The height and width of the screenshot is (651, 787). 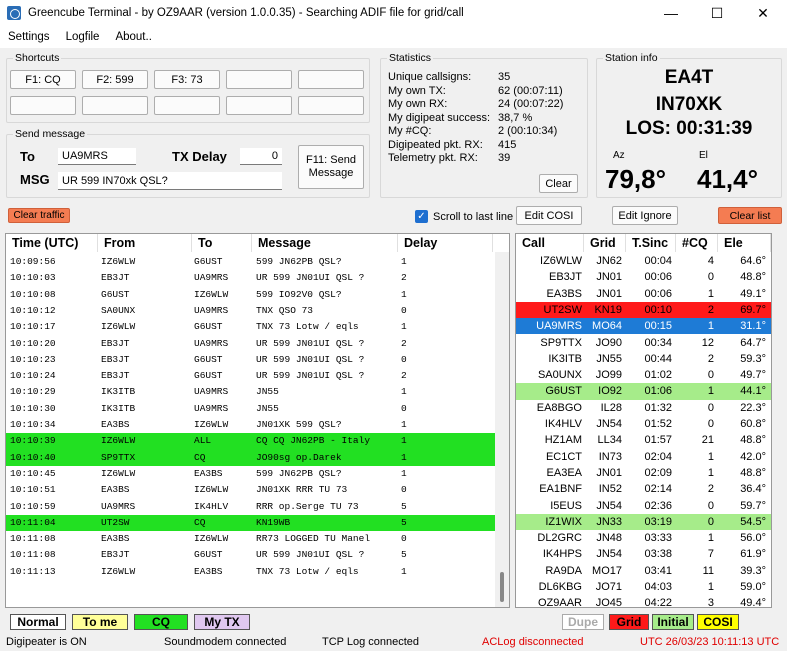 I want to click on traffic-row: 10:10:17 IZ6WLW G6UST TNX 73 Lotw / eqls 1, so click(x=250, y=327).